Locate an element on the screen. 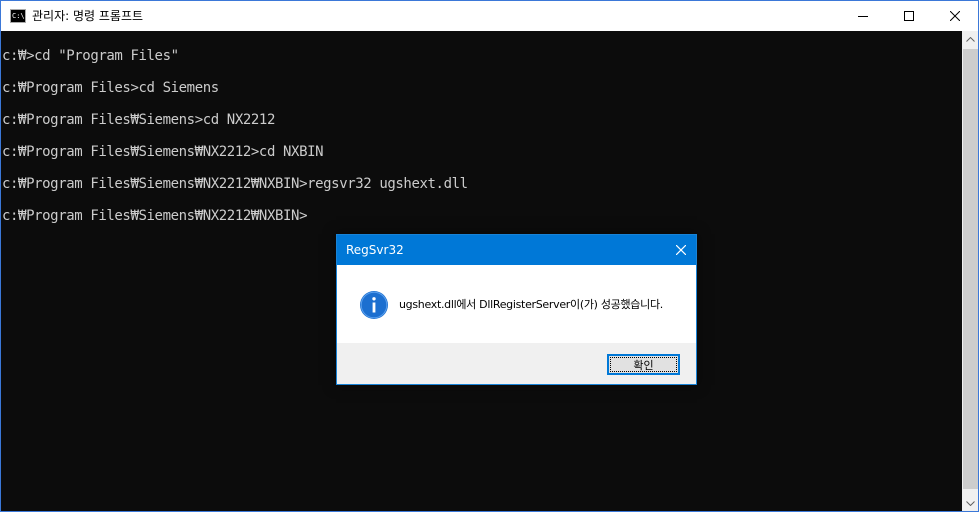 This screenshot has width=979, height=512. maximize-button is located at coordinates (909, 16).